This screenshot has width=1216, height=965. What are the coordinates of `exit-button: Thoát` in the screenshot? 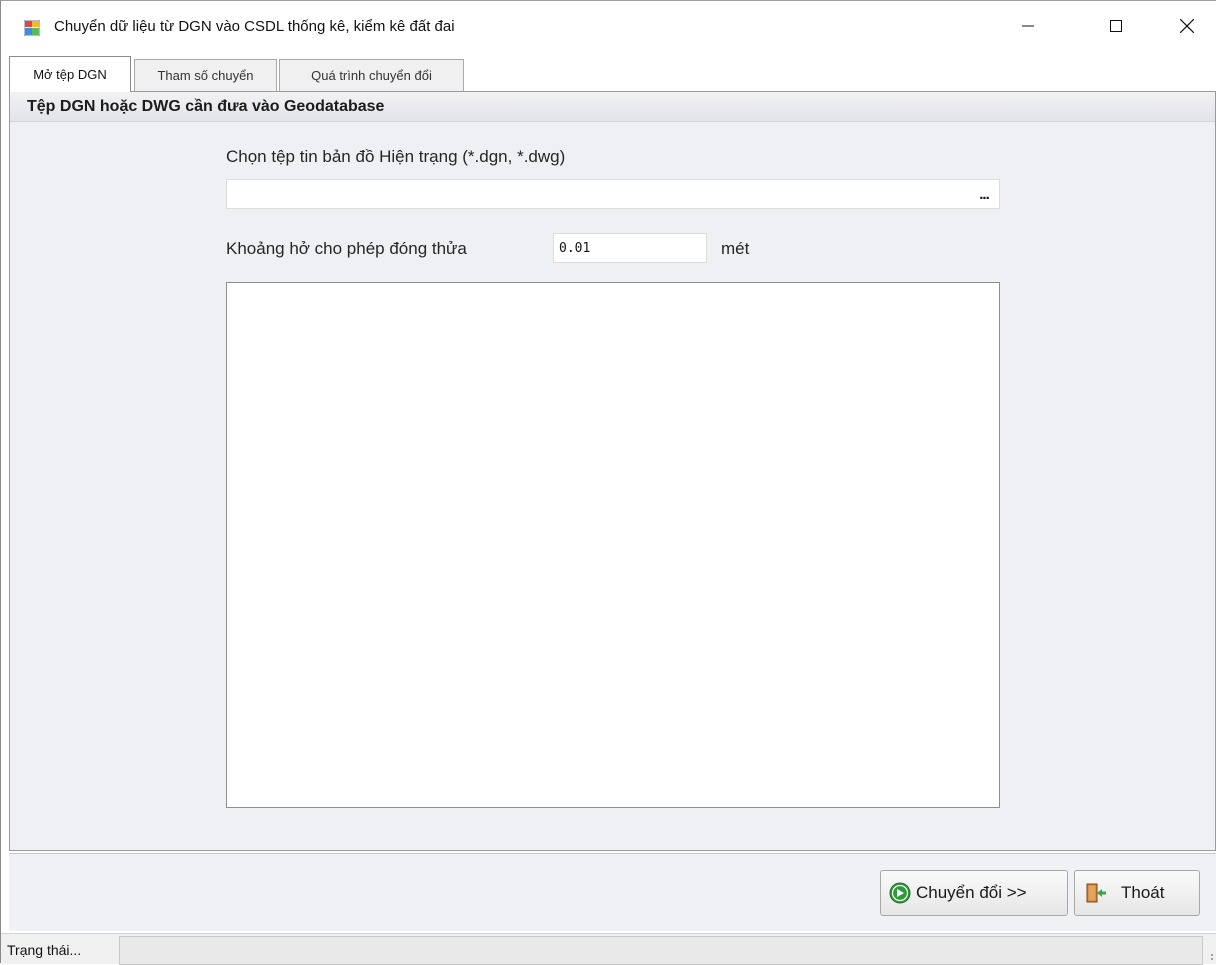 It's located at (1137, 893).